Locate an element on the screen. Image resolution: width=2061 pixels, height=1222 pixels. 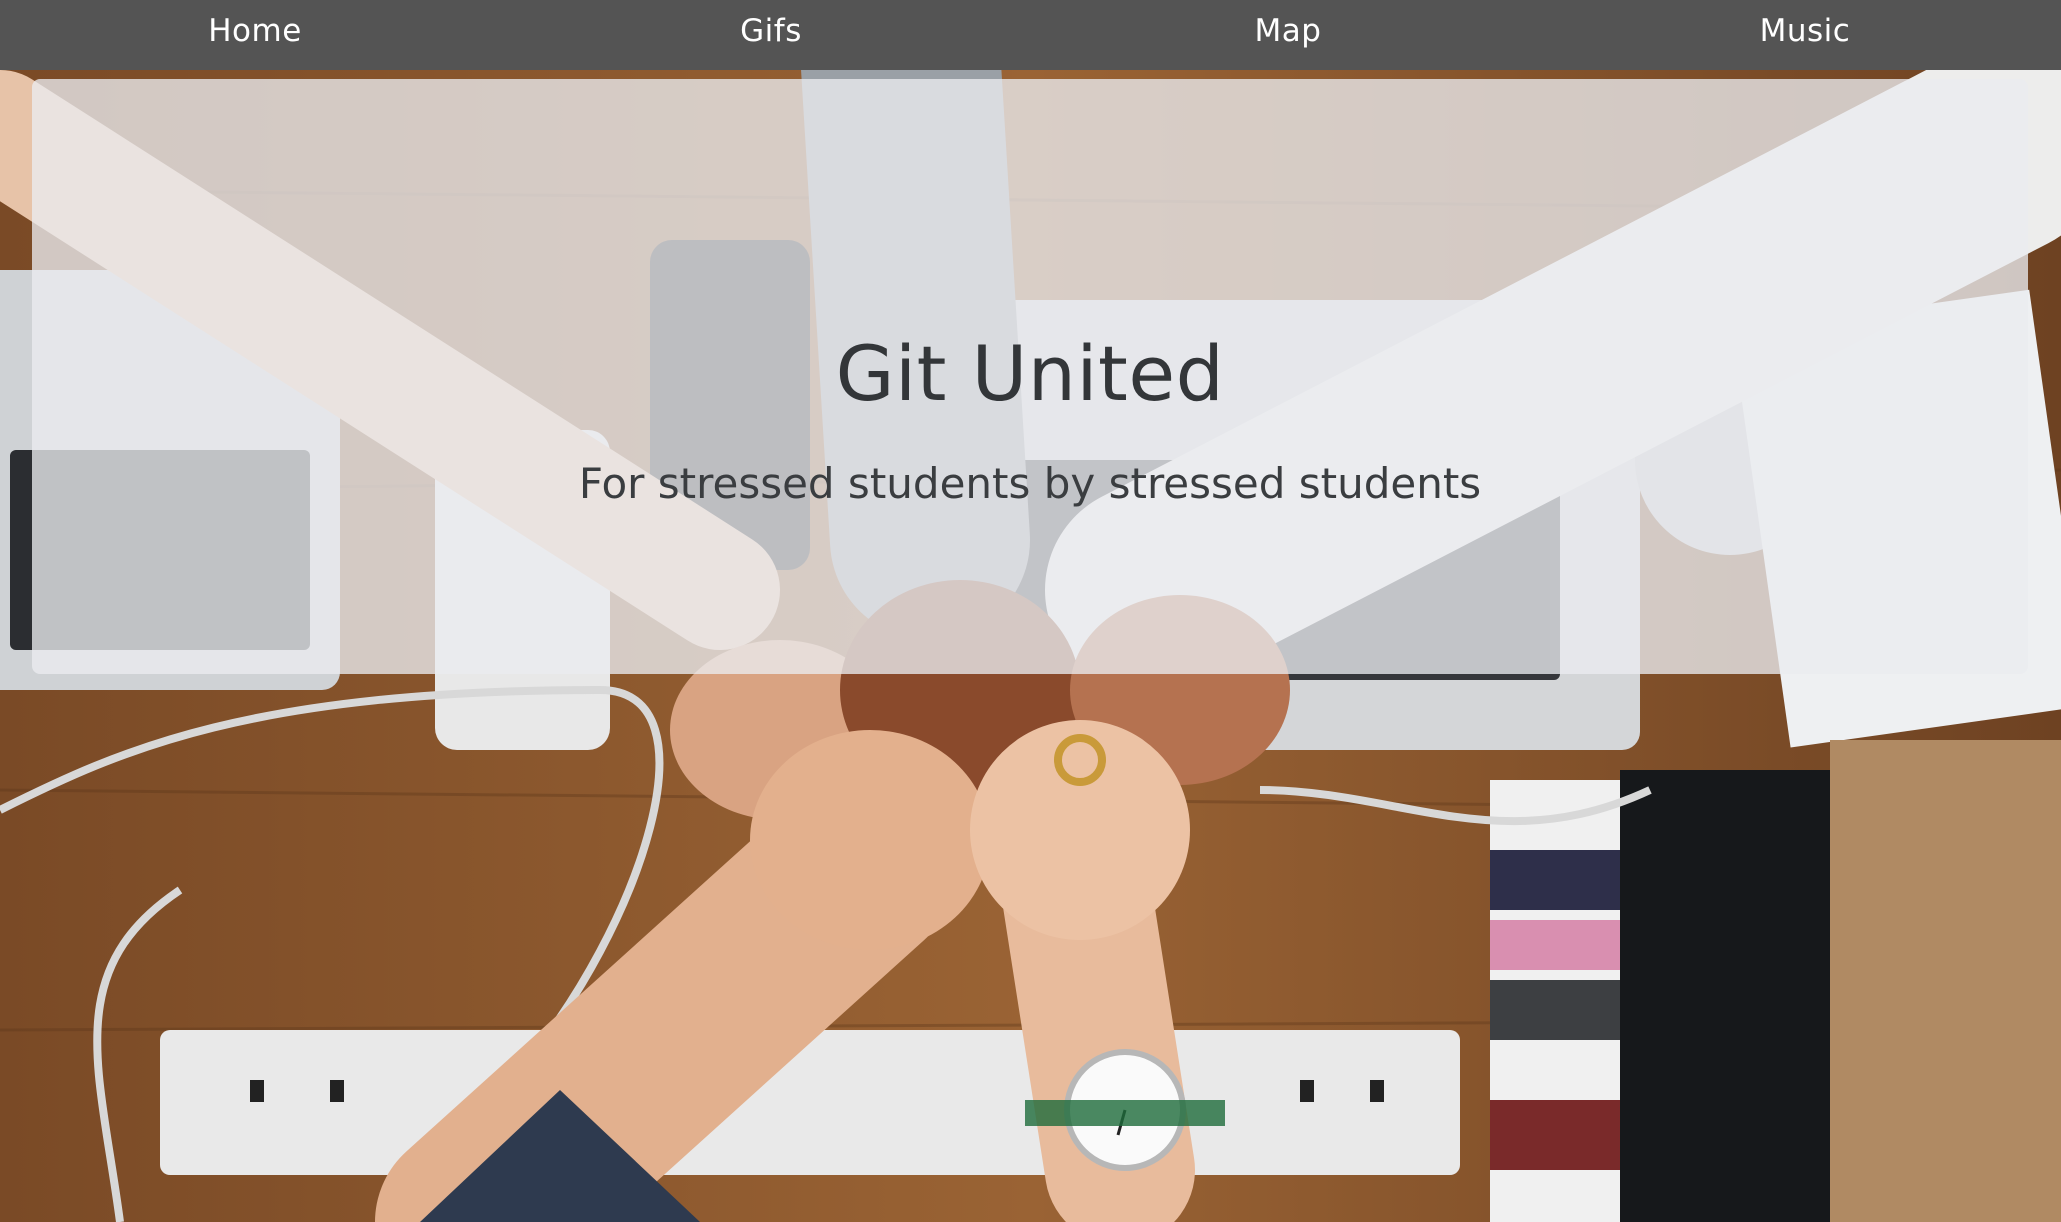
nav-home-link: Home is located at coordinates (255, 35).